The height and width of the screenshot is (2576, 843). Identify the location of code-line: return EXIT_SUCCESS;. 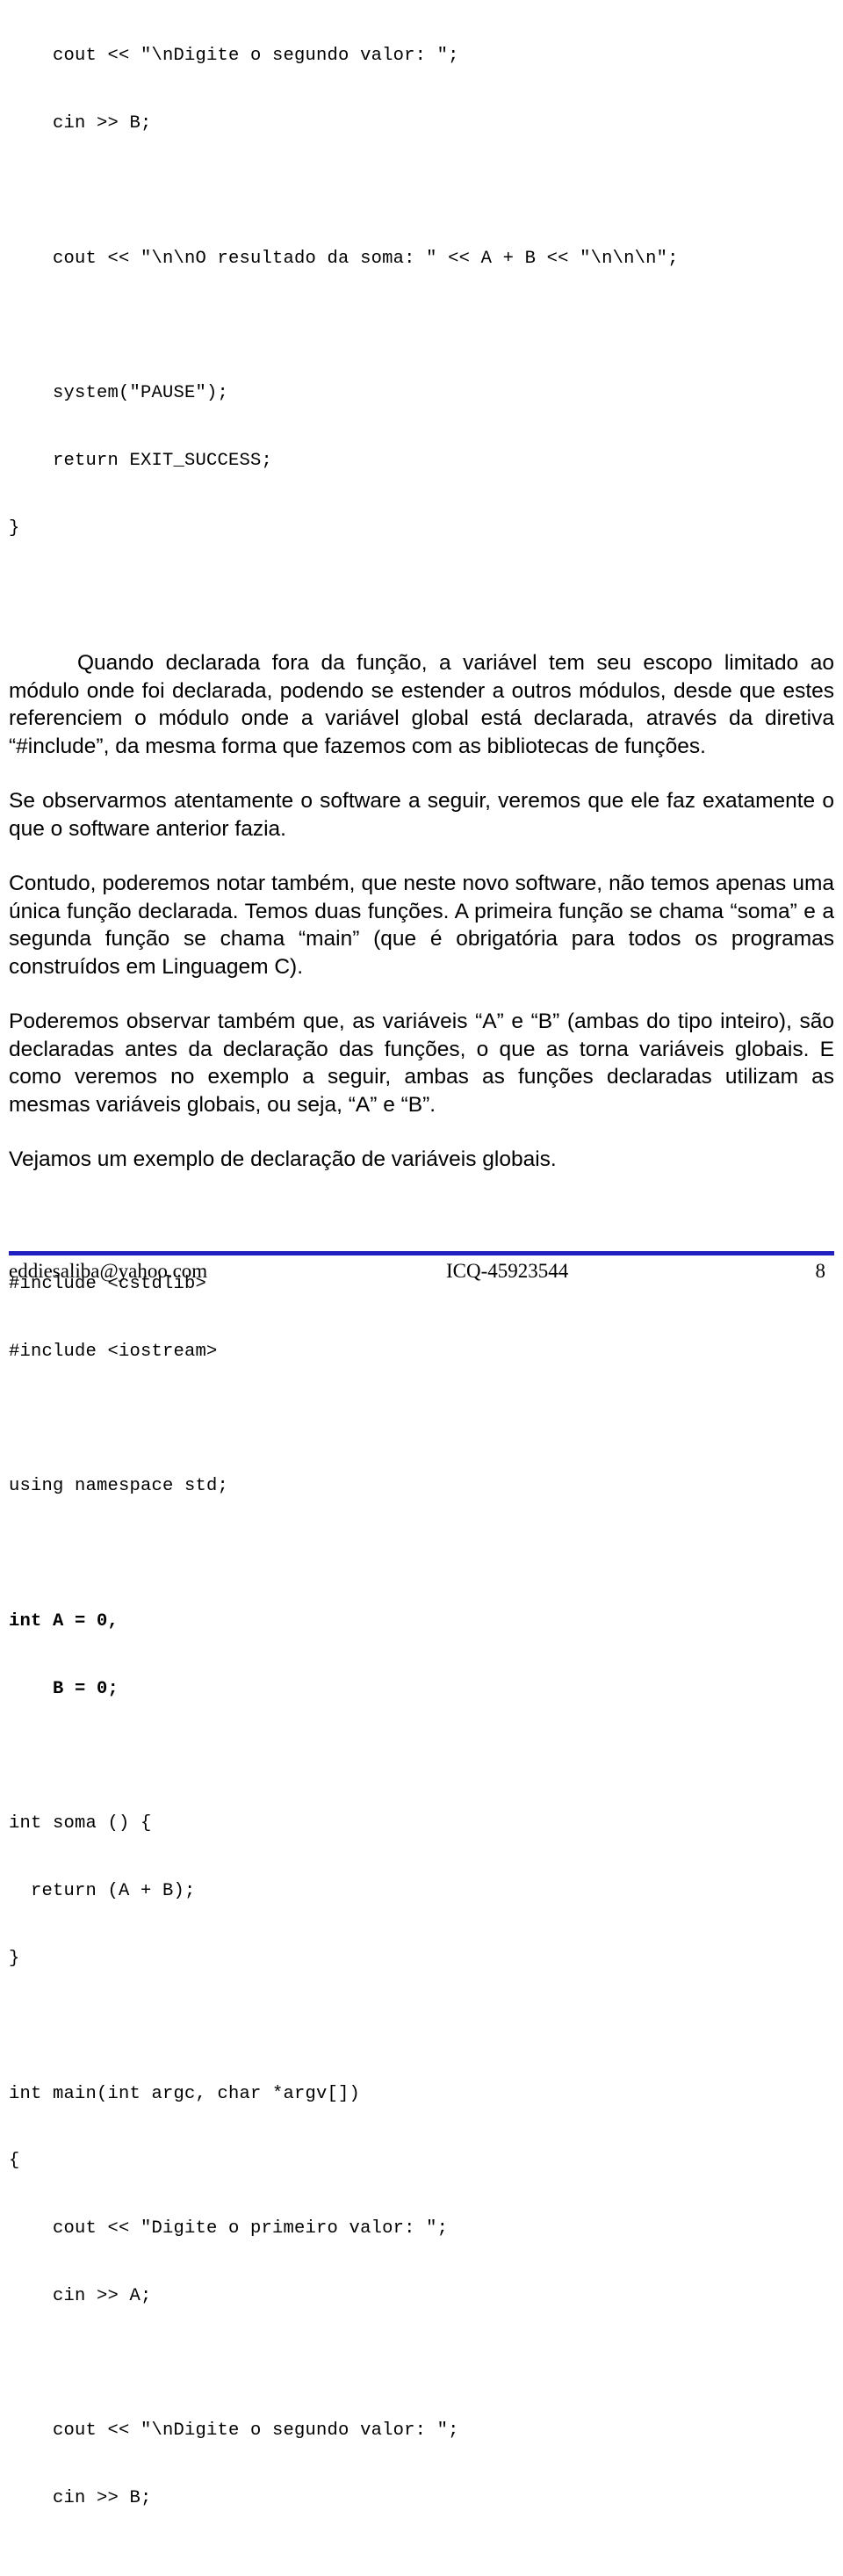
(141, 460).